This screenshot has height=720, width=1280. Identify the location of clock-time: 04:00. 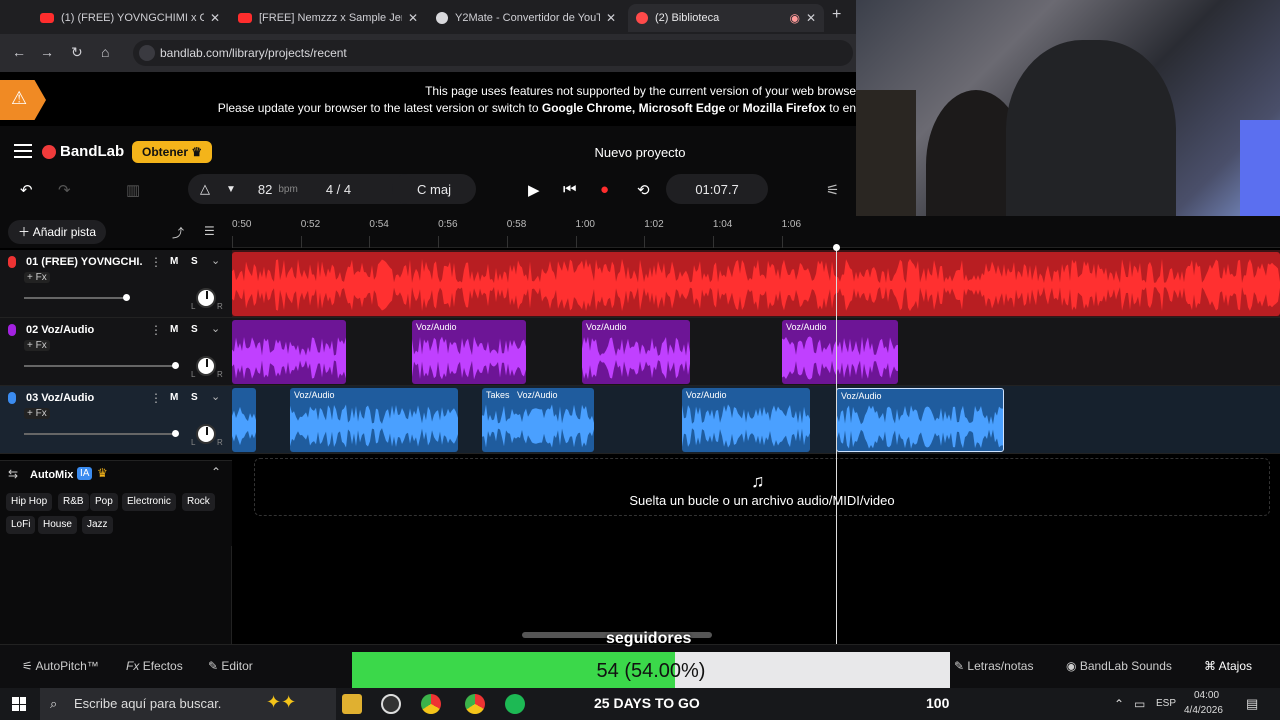
(1206, 695).